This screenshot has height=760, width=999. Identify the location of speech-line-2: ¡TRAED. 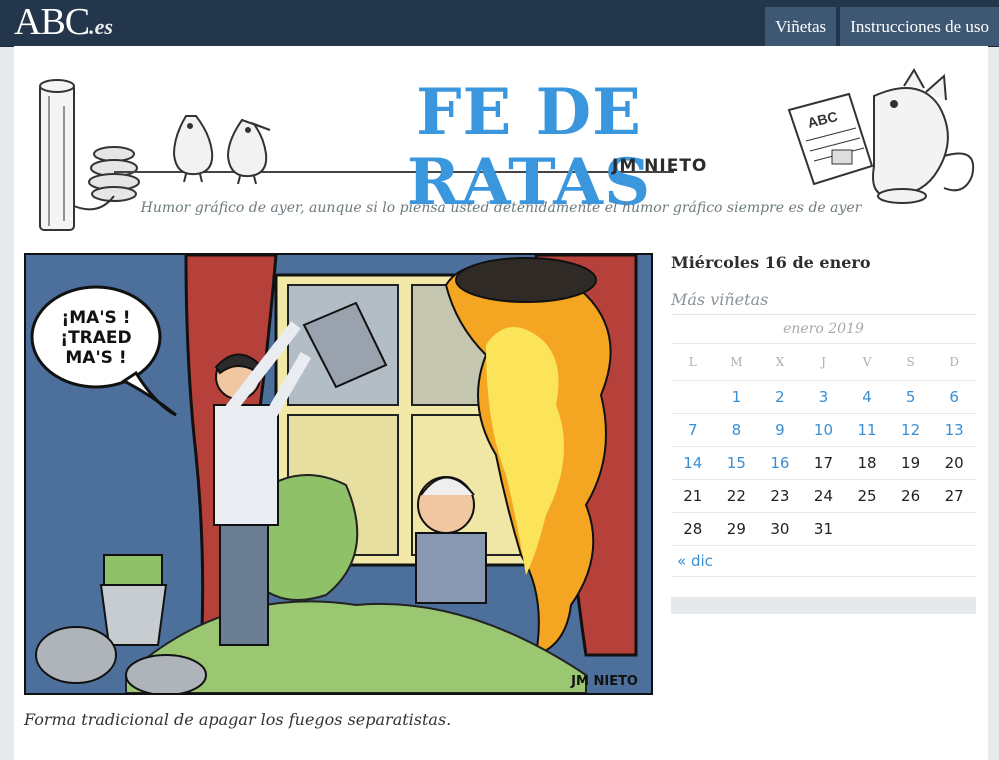
(95, 338).